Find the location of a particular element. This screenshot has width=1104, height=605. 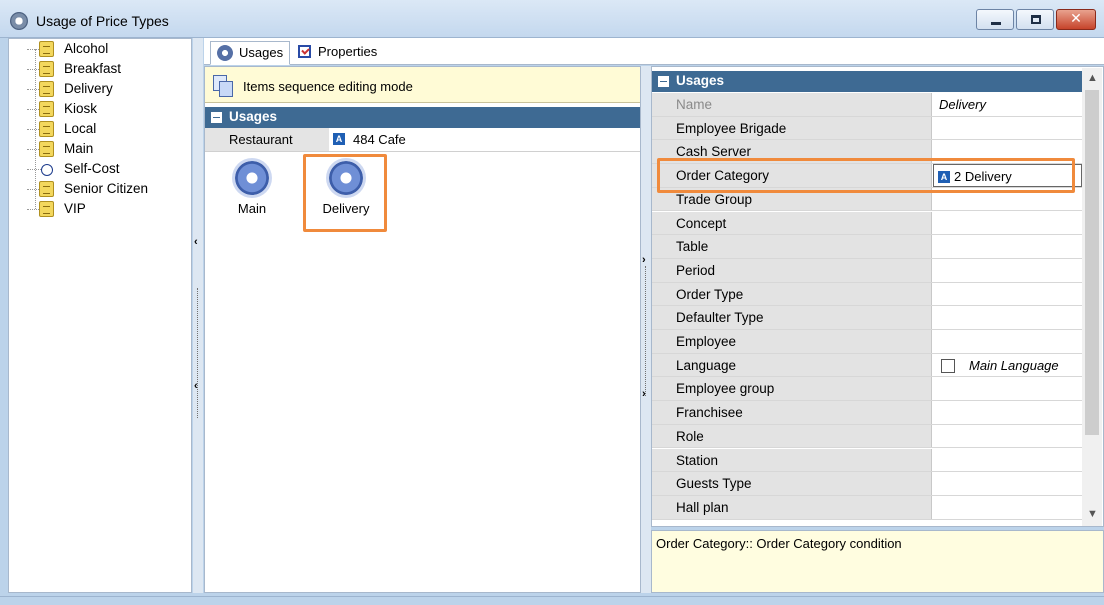

prop-row-concept: Concept is located at coordinates (867, 223).